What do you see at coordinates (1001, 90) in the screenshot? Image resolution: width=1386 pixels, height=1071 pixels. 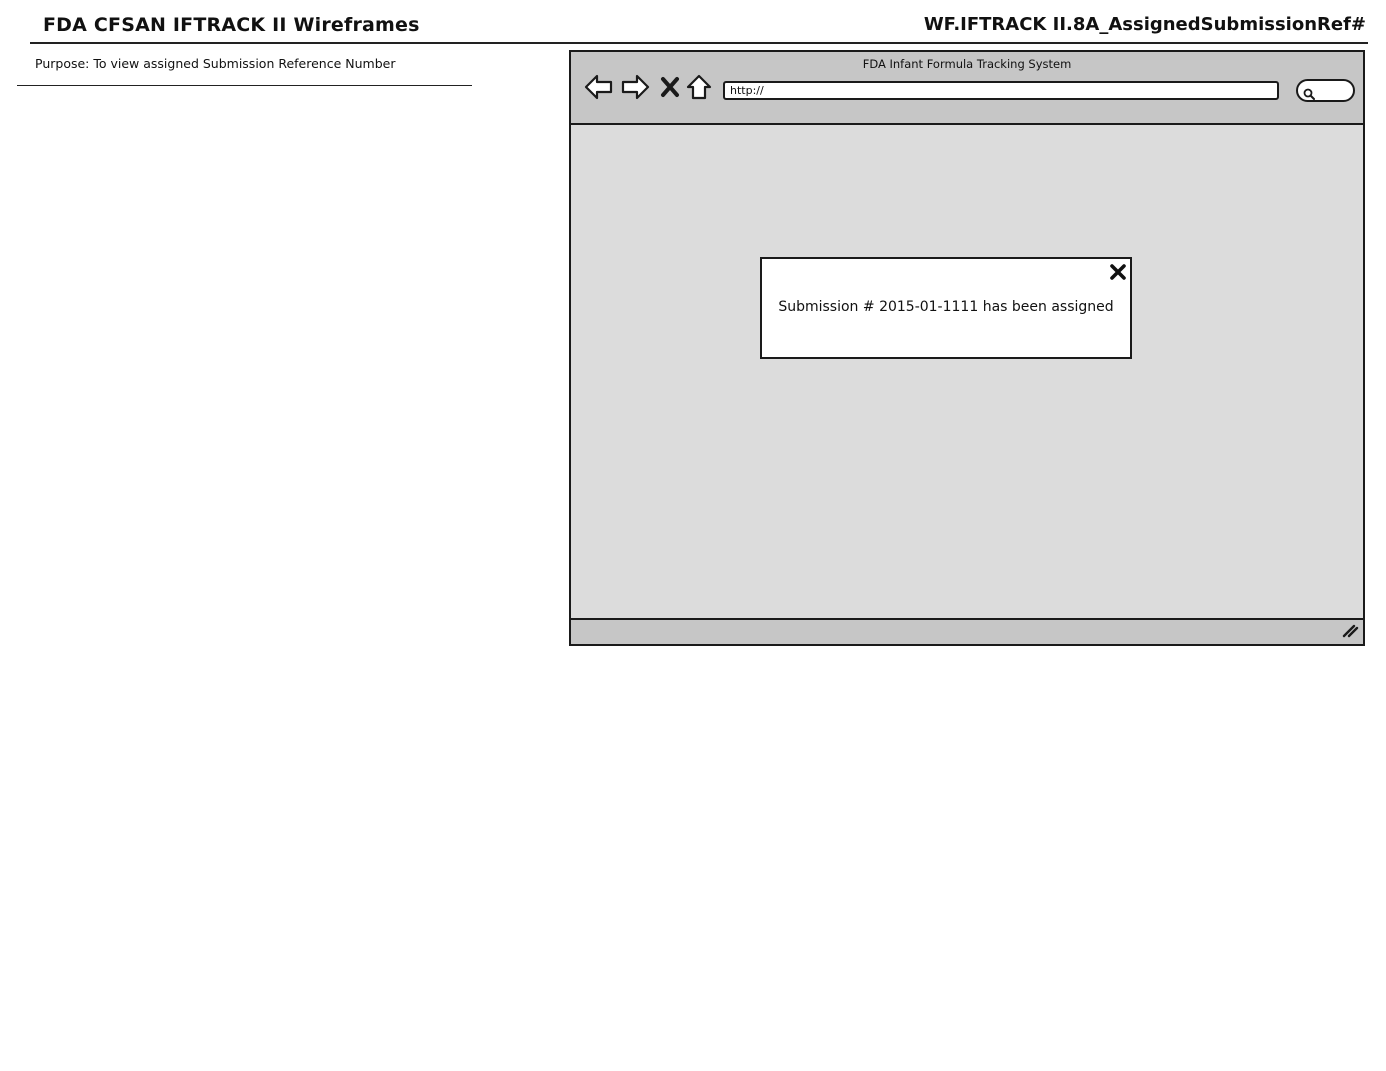 I see `url-input: http://` at bounding box center [1001, 90].